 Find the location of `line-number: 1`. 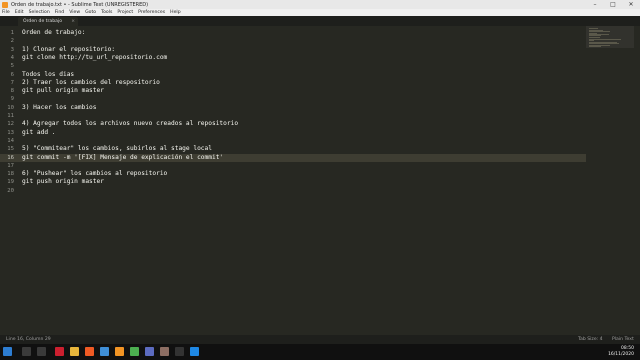

line-number: 1 is located at coordinates (12, 33).